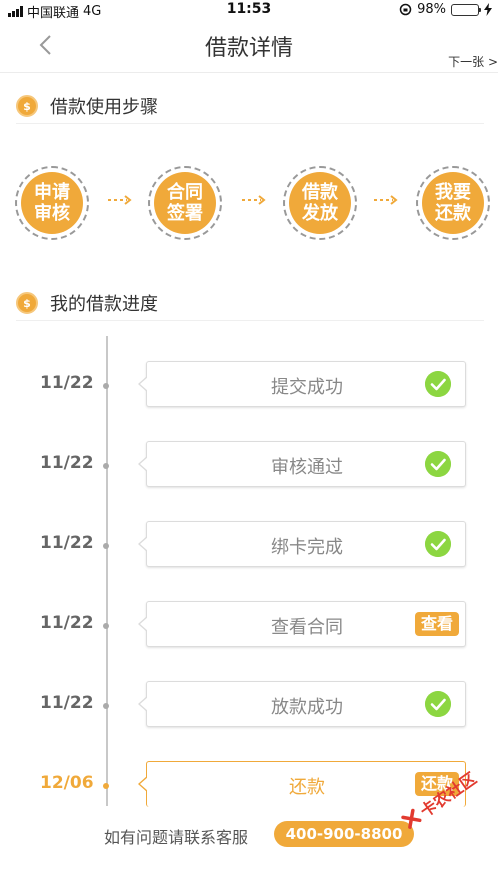 This screenshot has width=498, height=875. Describe the element at coordinates (320, 192) in the screenshot. I see `step-line1: 借款` at that location.